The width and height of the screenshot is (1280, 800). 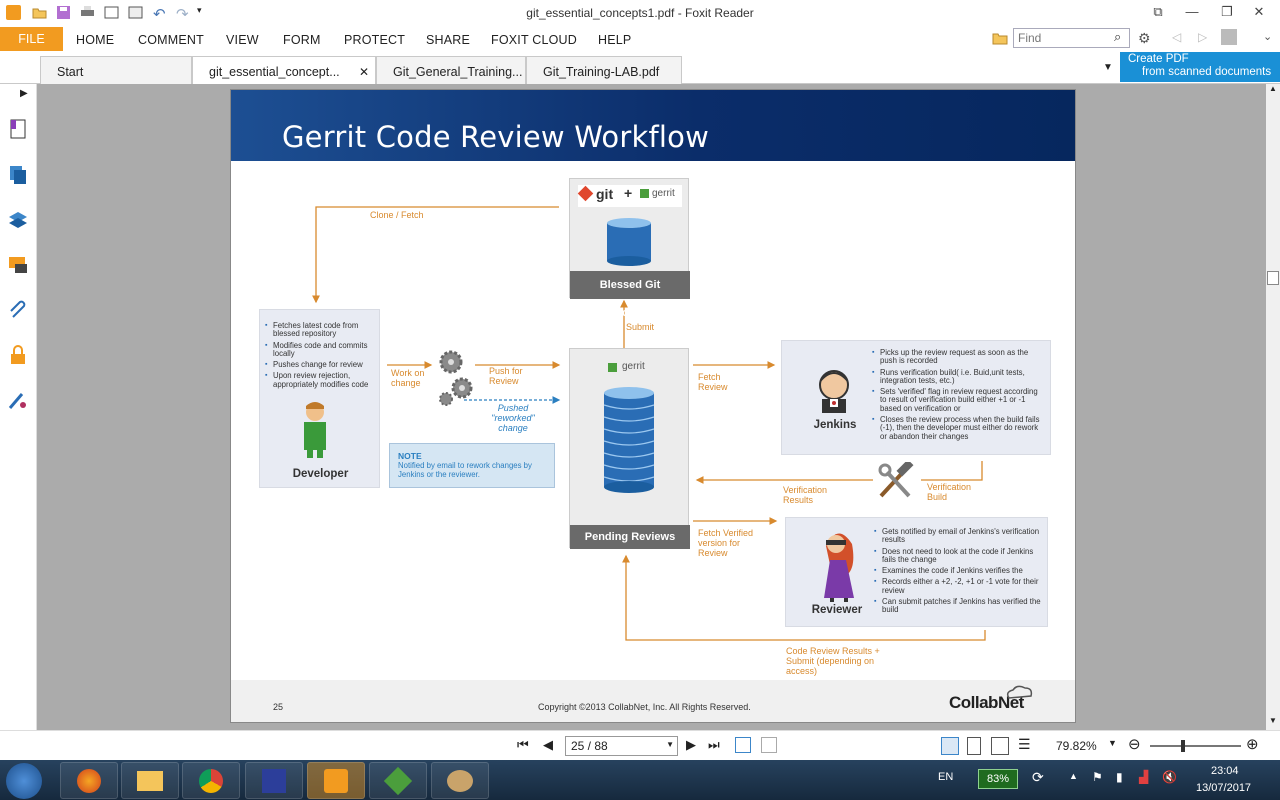 I want to click on show-hidden-icons: ▲, so click(x=1073, y=776).